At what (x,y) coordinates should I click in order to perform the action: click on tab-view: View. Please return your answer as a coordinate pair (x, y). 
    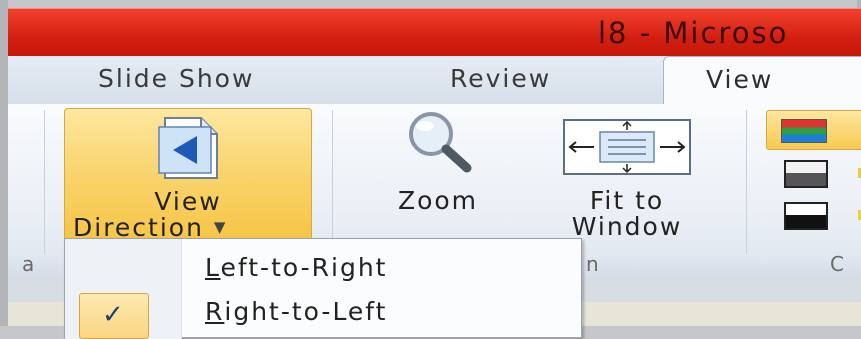
    Looking at the image, I should click on (762, 80).